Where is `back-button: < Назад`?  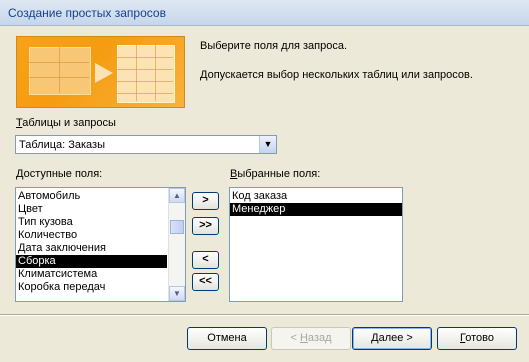
back-button: < Назад is located at coordinates (311, 338).